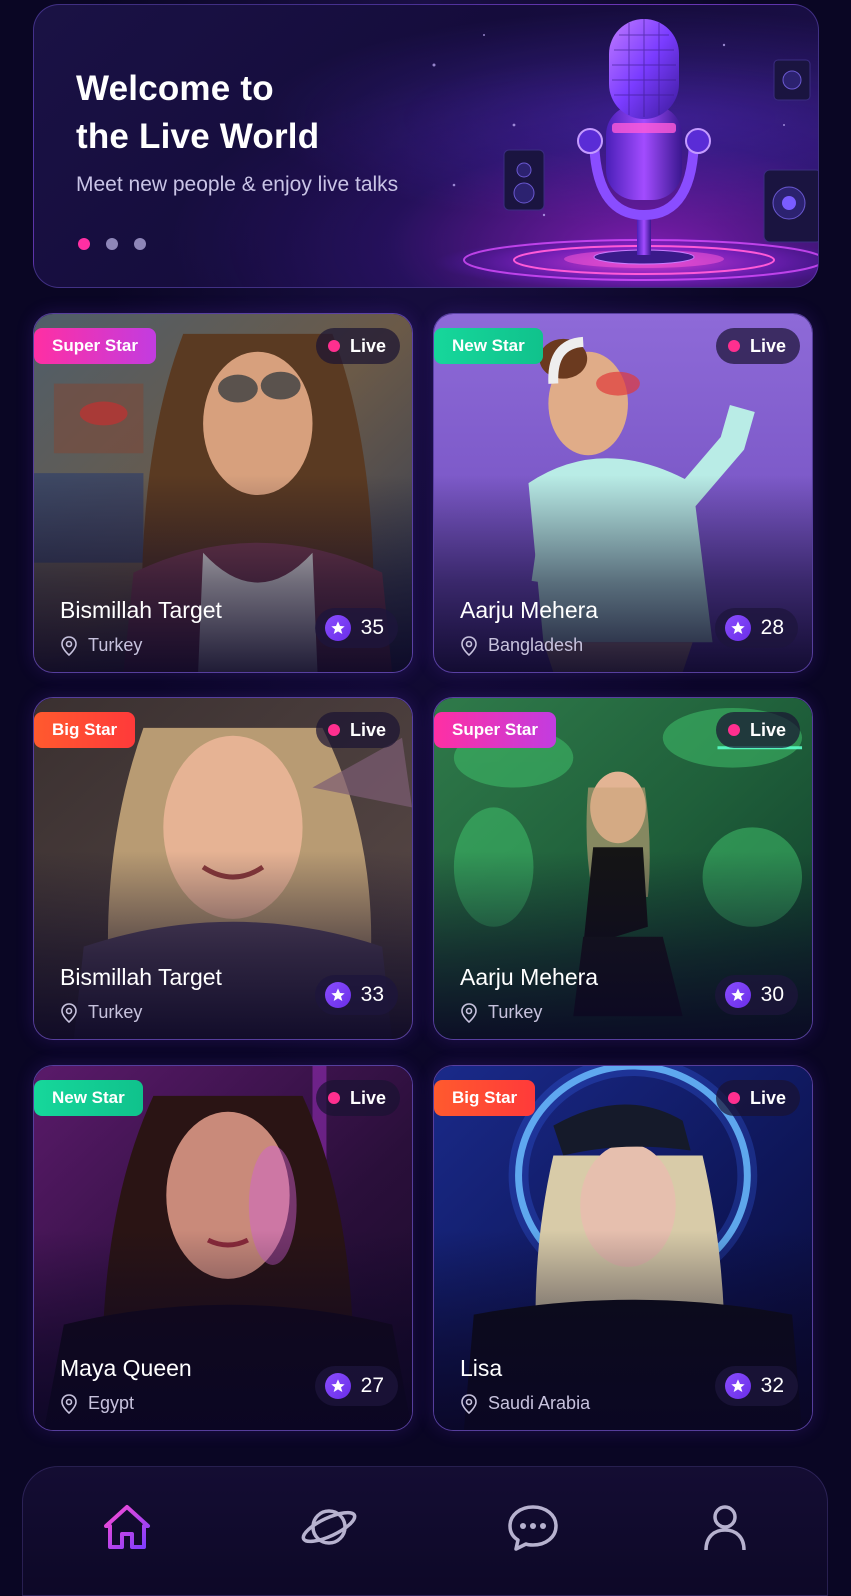 This screenshot has height=1596, width=851. Describe the element at coordinates (356, 628) in the screenshot. I see `rating-pill: 35` at that location.